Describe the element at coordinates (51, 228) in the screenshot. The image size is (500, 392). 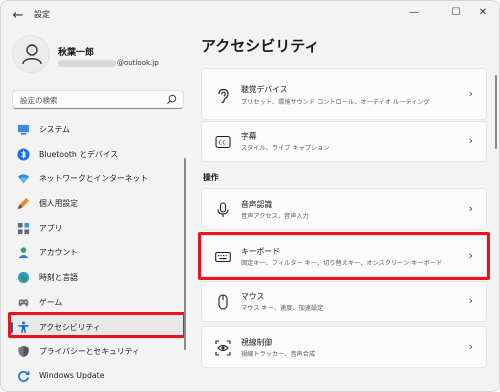
I see `sidebar-item-label: アプリ` at that location.